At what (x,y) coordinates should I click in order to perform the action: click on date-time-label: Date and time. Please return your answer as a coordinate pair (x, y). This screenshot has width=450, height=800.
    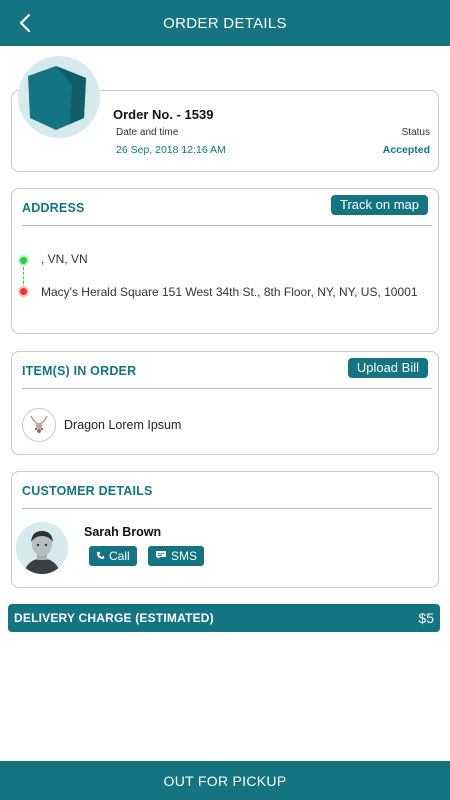
    Looking at the image, I should click on (147, 132).